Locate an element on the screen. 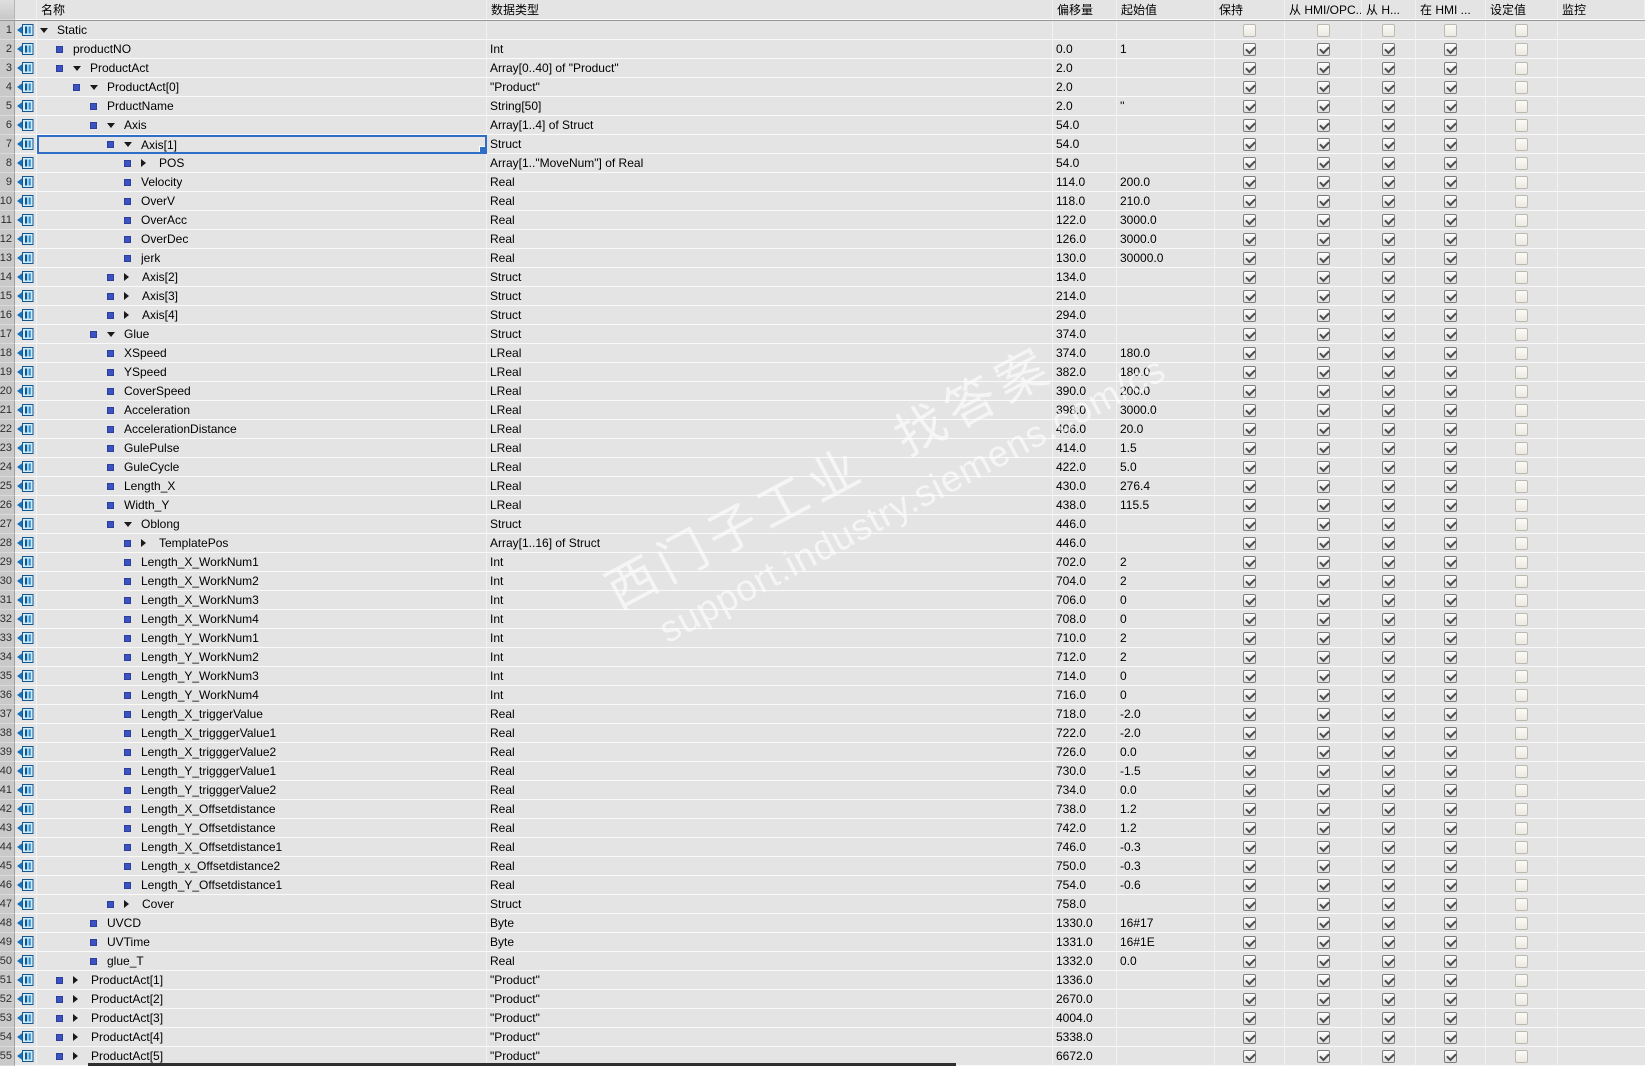 The width and height of the screenshot is (1645, 1066). row-number-cell: 35 is located at coordinates (7, 676).